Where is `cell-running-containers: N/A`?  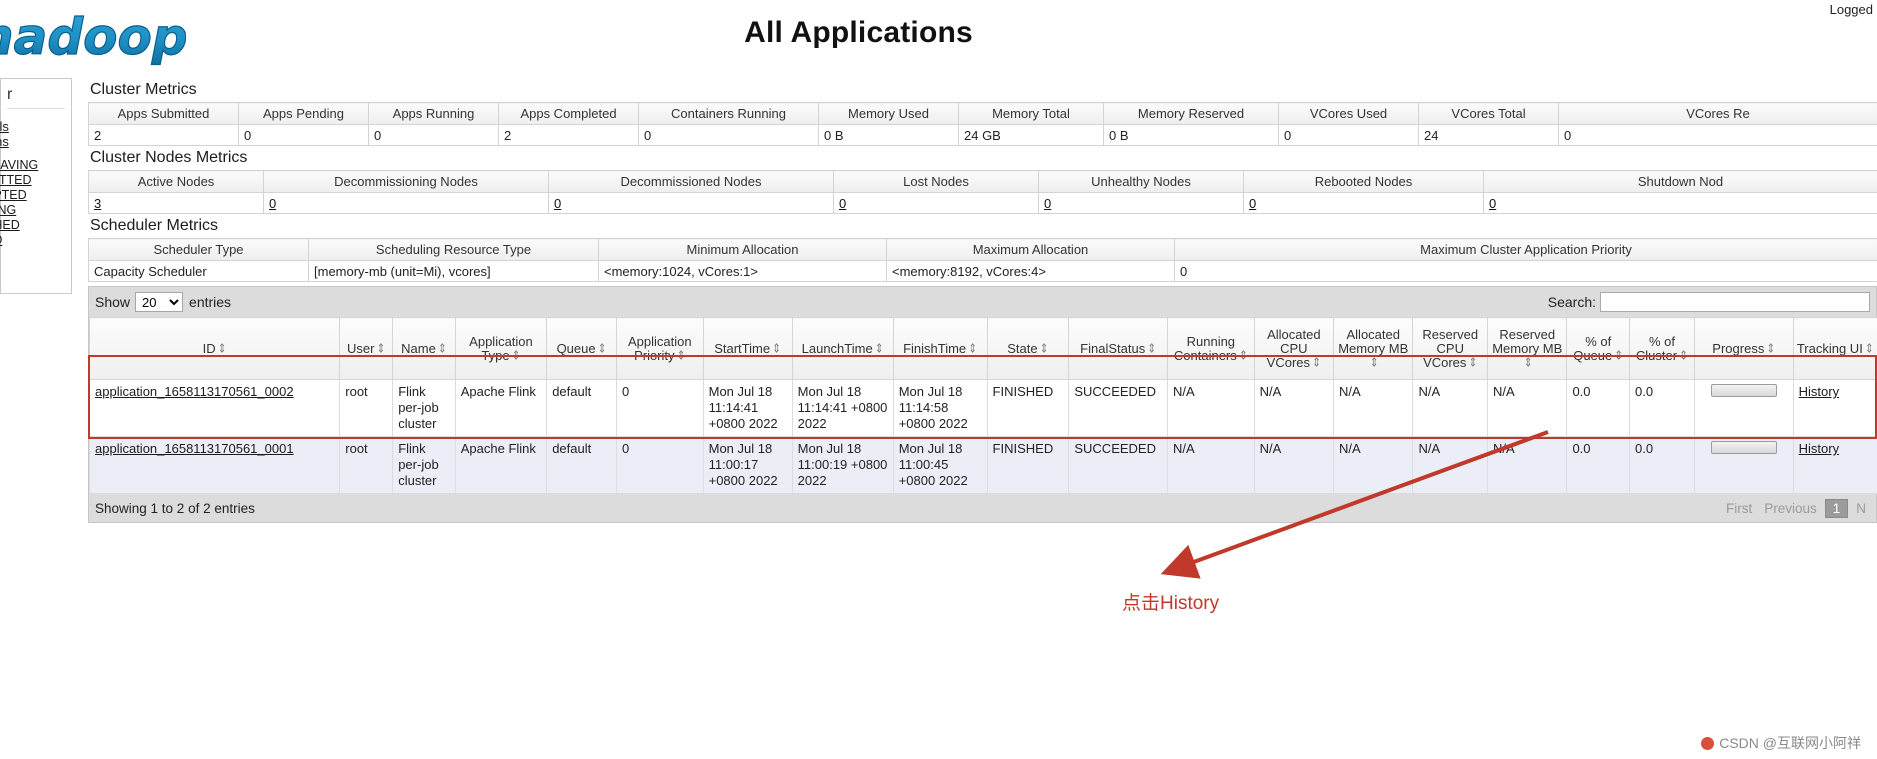
cell-running-containers: N/A is located at coordinates (1211, 408).